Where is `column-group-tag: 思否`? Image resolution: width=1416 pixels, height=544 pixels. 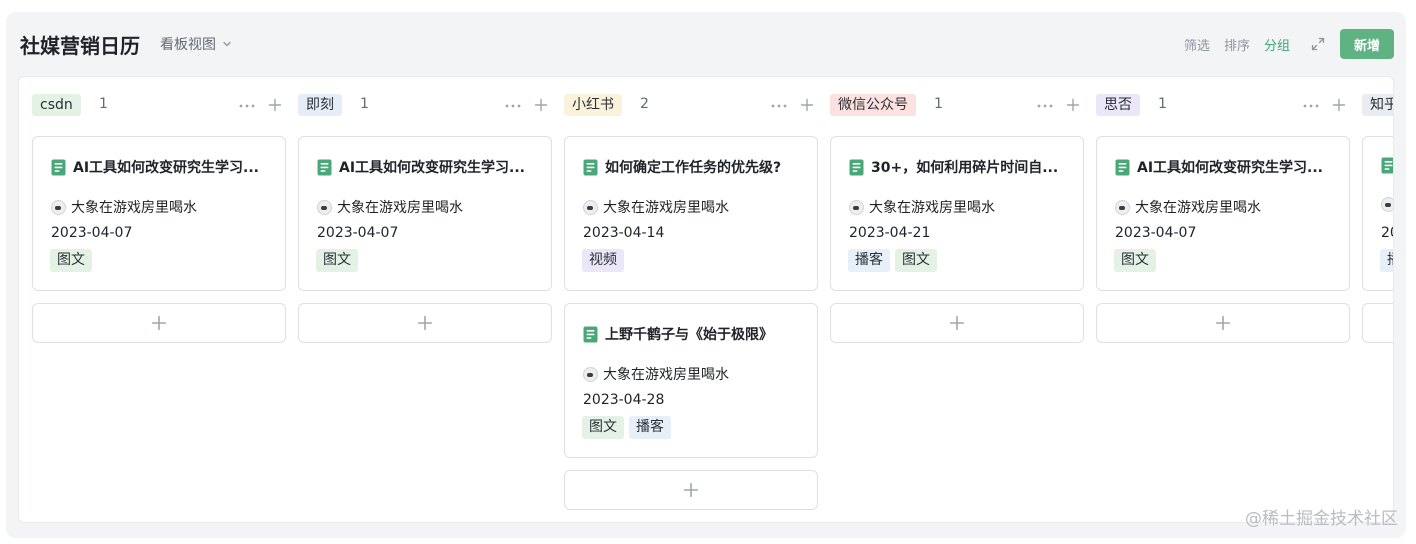 column-group-tag: 思否 is located at coordinates (1118, 105).